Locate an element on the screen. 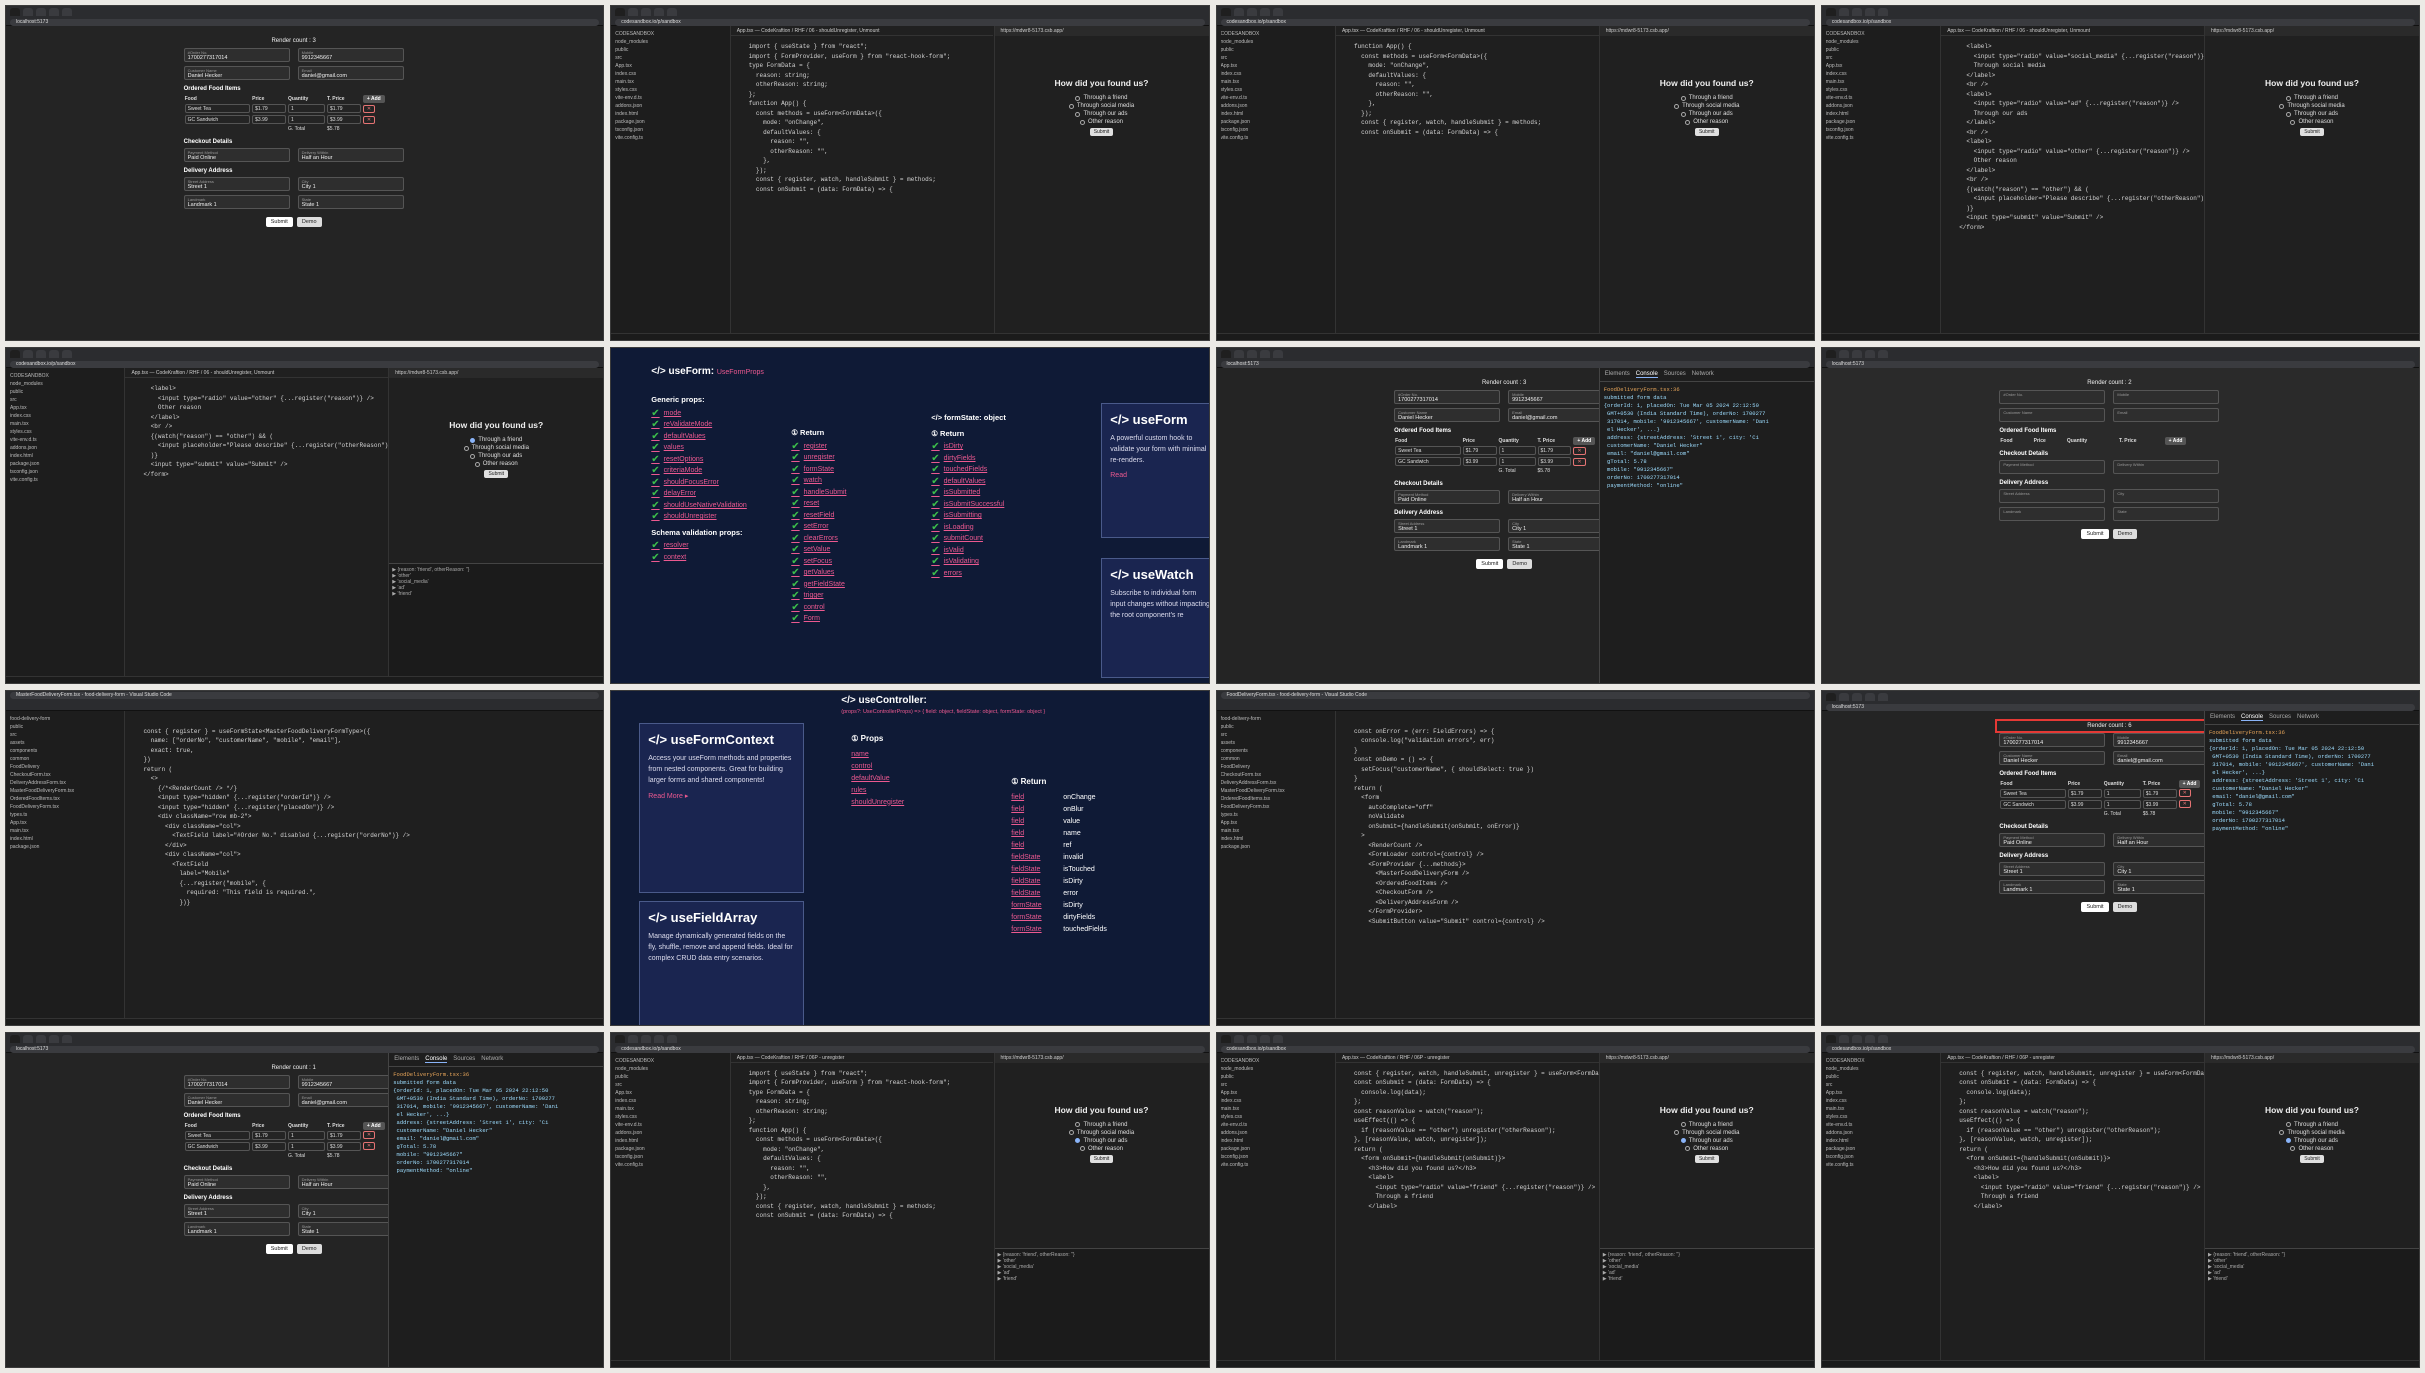  card-link: Read More ▸ is located at coordinates (721, 796).